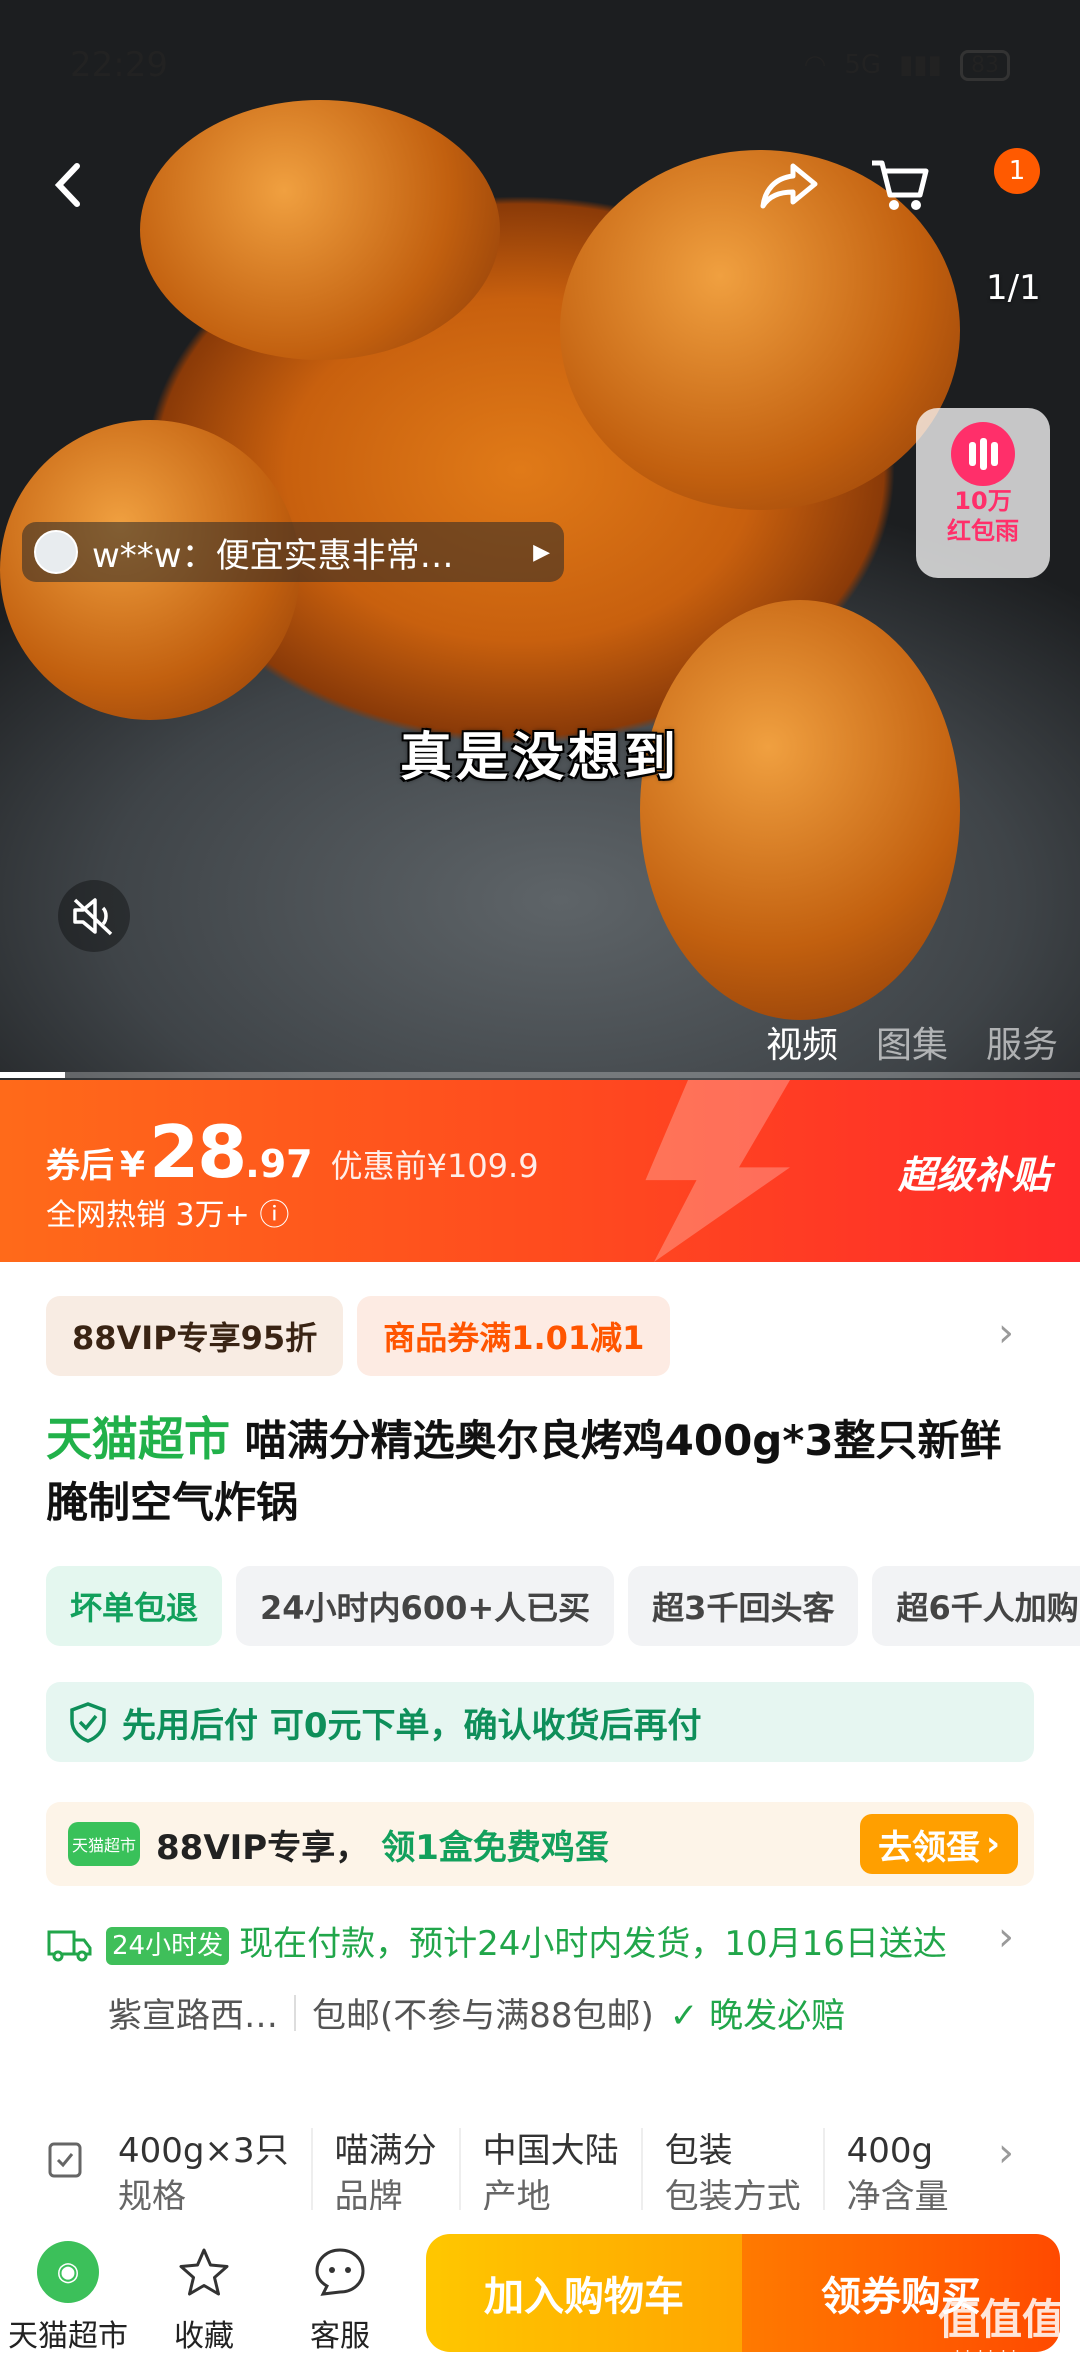  Describe the element at coordinates (138, 1439) in the screenshot. I see `brand-label: 天猫超市` at that location.